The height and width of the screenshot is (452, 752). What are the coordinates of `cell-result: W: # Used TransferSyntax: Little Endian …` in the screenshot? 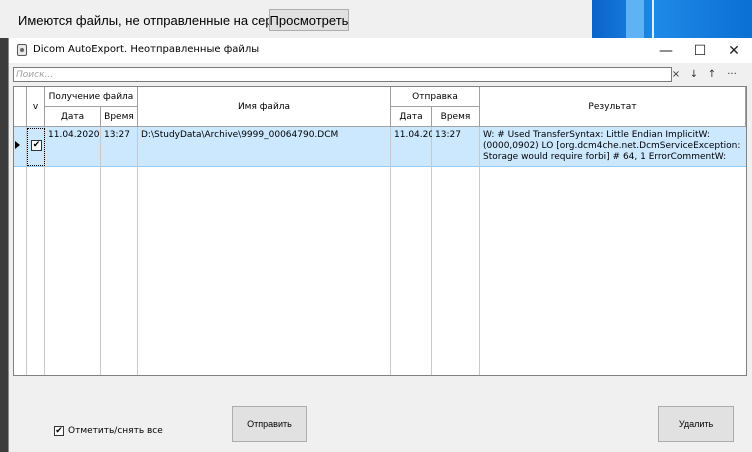 It's located at (613, 147).